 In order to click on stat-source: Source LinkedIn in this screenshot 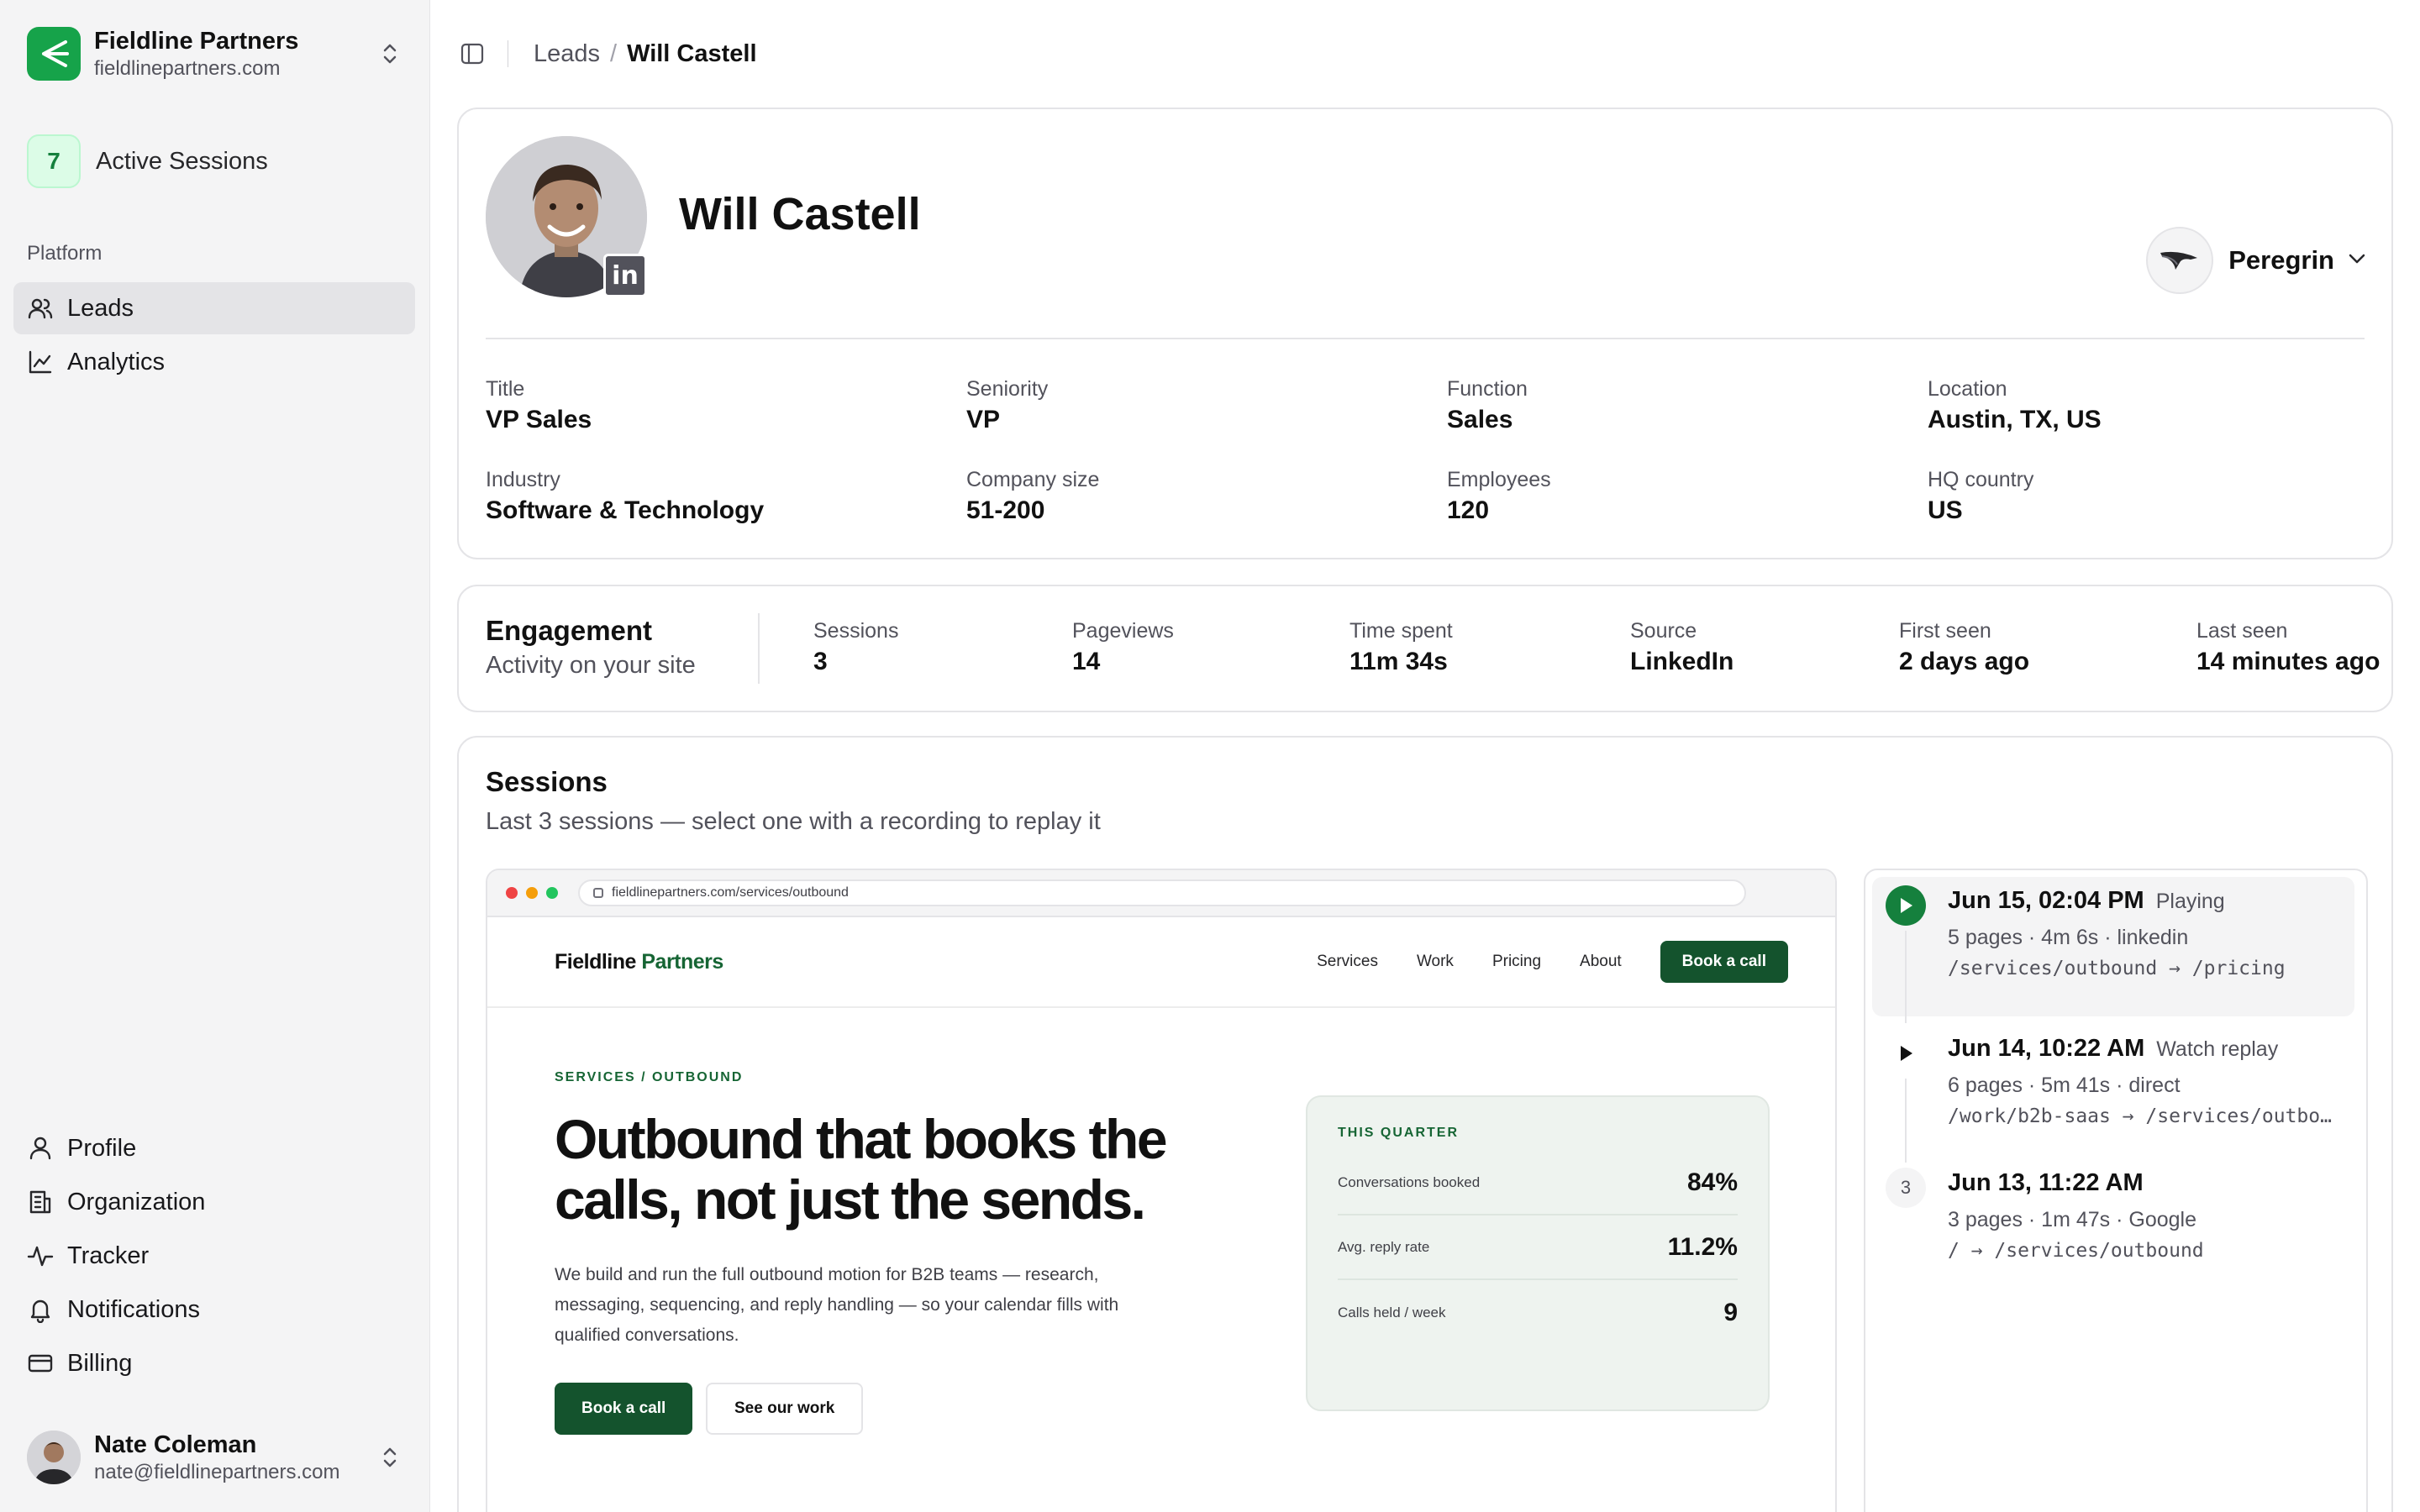, I will do `click(1681, 648)`.